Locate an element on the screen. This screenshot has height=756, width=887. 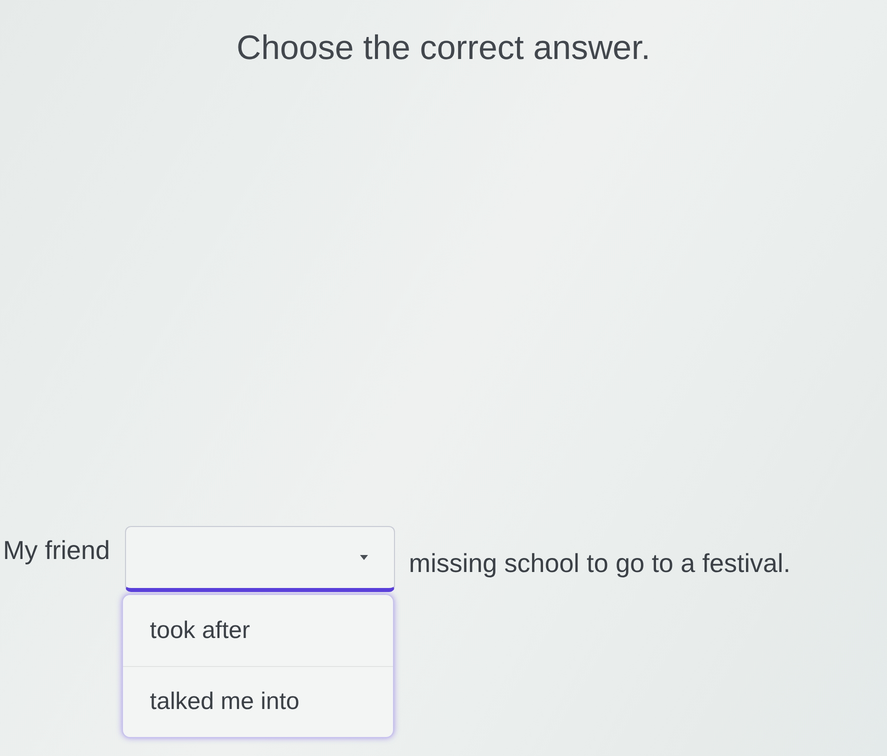
dropdown-option: took after is located at coordinates (257, 630).